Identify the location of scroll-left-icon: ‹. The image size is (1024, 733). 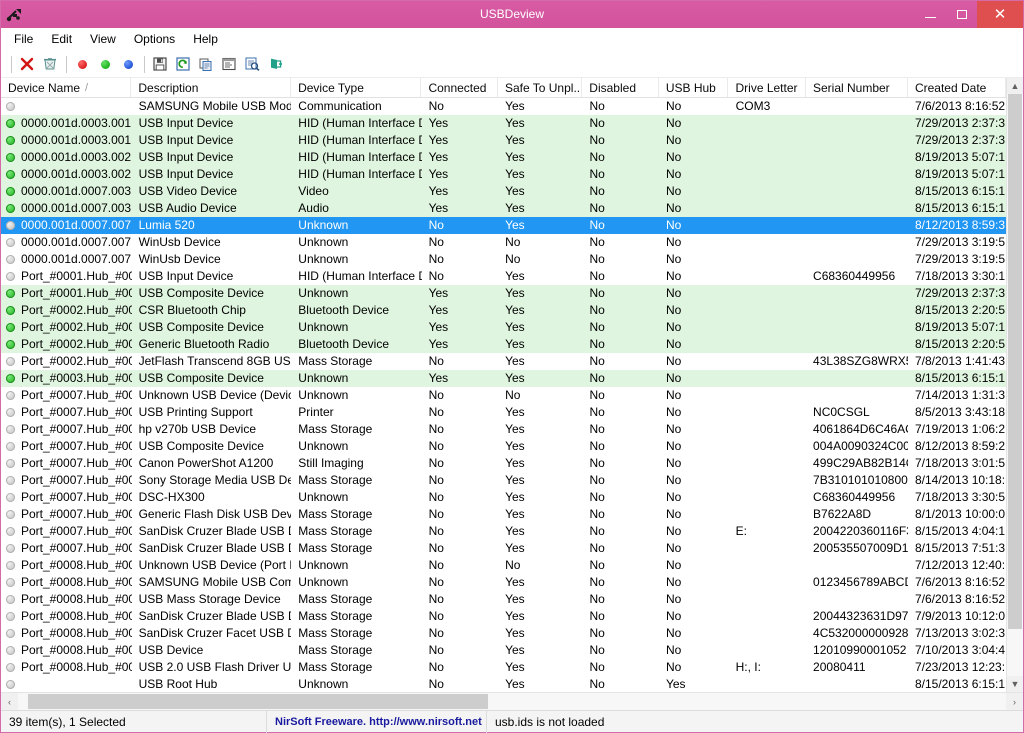
(9, 701).